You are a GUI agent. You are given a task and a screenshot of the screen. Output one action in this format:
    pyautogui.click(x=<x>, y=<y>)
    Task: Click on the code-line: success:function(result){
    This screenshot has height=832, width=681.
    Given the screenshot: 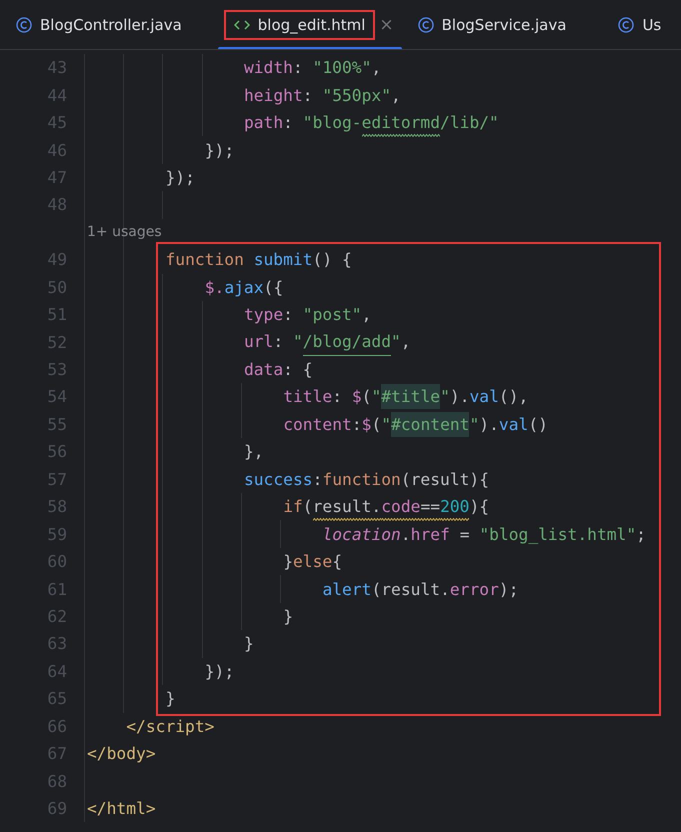 What is the action you would take?
    pyautogui.click(x=367, y=479)
    